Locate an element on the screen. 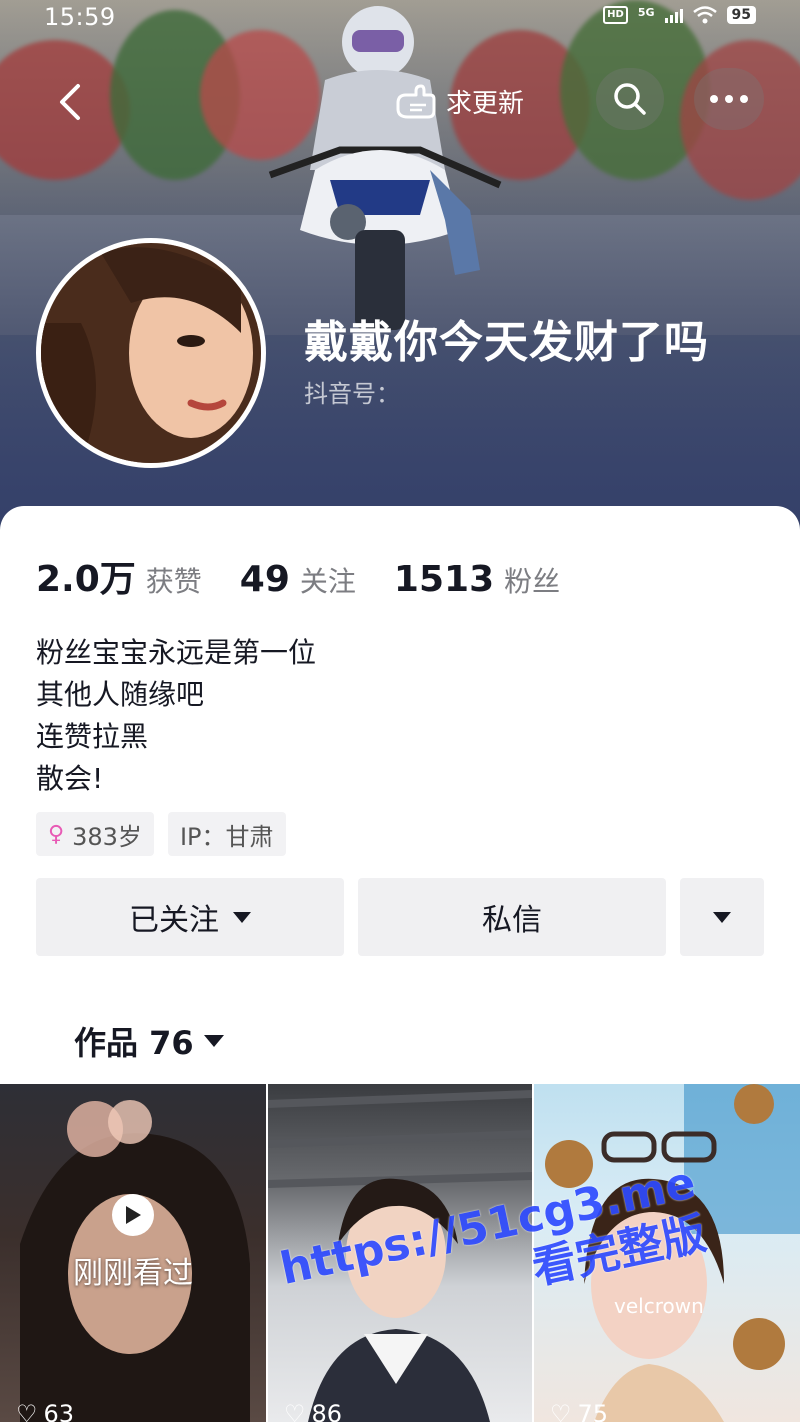 Image resolution: width=800 pixels, height=1422 pixels. followed-button: 已关注 is located at coordinates (190, 917).